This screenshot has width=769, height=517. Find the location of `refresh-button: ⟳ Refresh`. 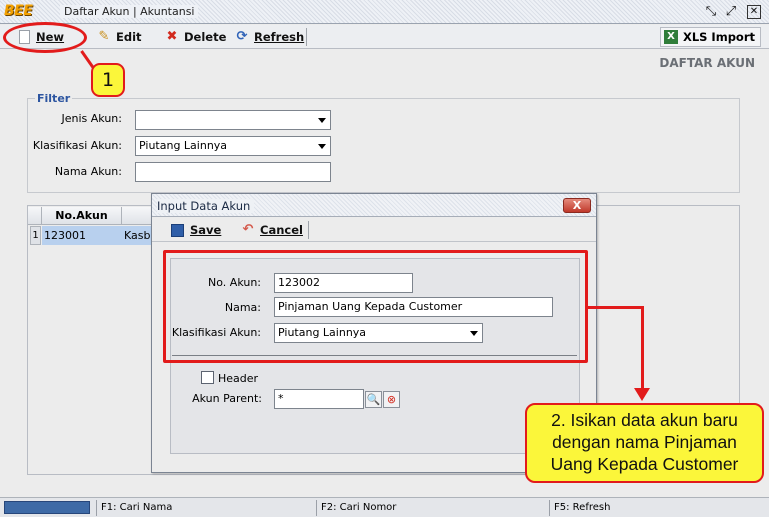

refresh-button: ⟳ Refresh is located at coordinates (268, 37).